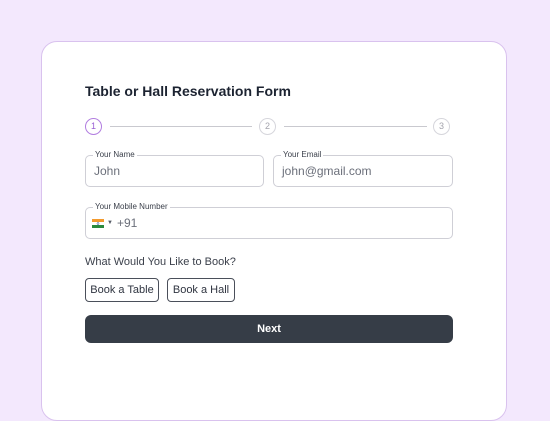 The height and width of the screenshot is (421, 550). What do you see at coordinates (174, 168) in the screenshot?
I see `name-field: Your Name John` at bounding box center [174, 168].